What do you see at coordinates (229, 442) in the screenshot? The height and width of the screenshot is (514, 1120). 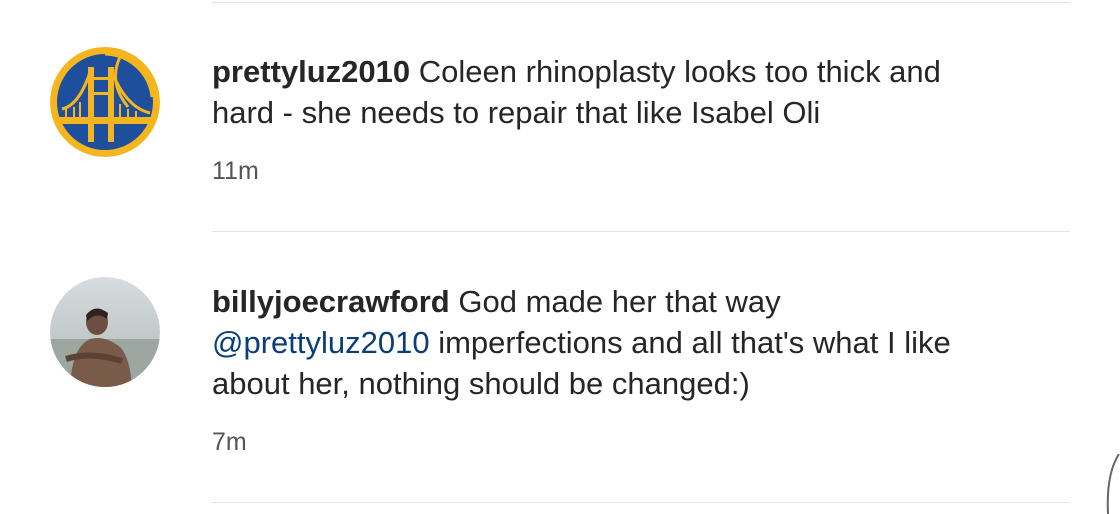 I see `comment-timestamp: 7m` at bounding box center [229, 442].